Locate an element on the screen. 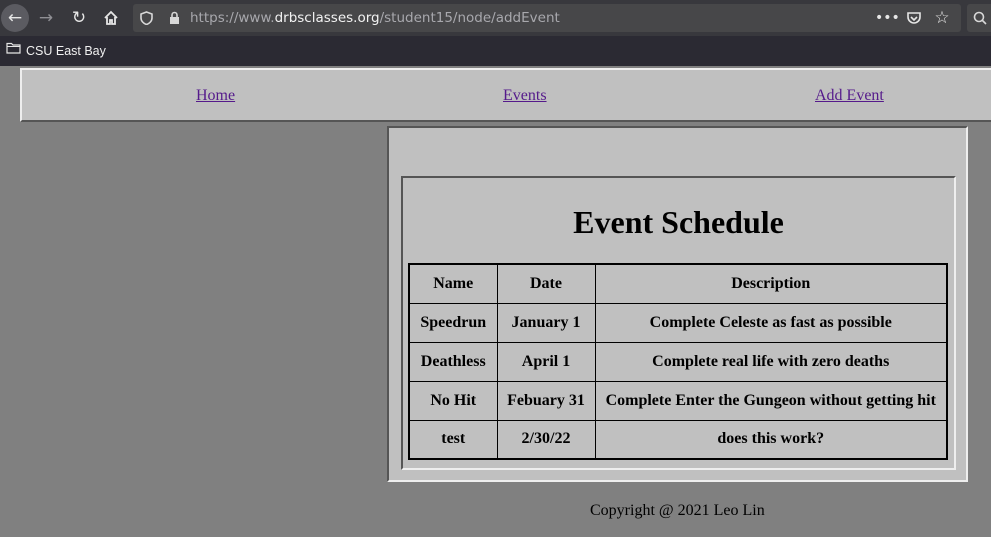 The width and height of the screenshot is (991, 537). folder-icon is located at coordinates (13, 50).